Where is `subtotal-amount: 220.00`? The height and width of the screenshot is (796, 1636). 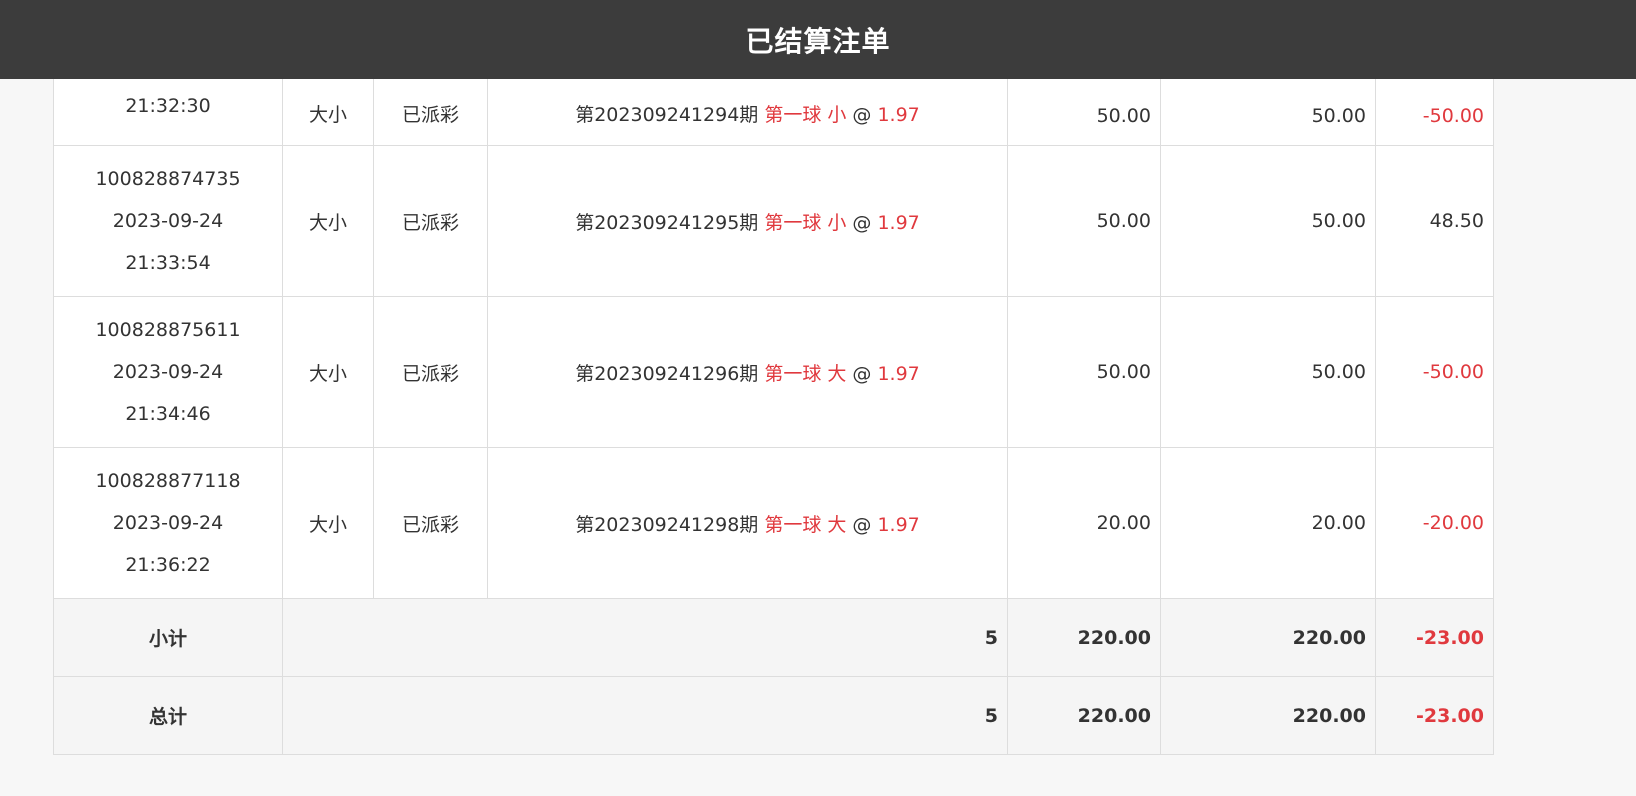
subtotal-amount: 220.00 is located at coordinates (1084, 637).